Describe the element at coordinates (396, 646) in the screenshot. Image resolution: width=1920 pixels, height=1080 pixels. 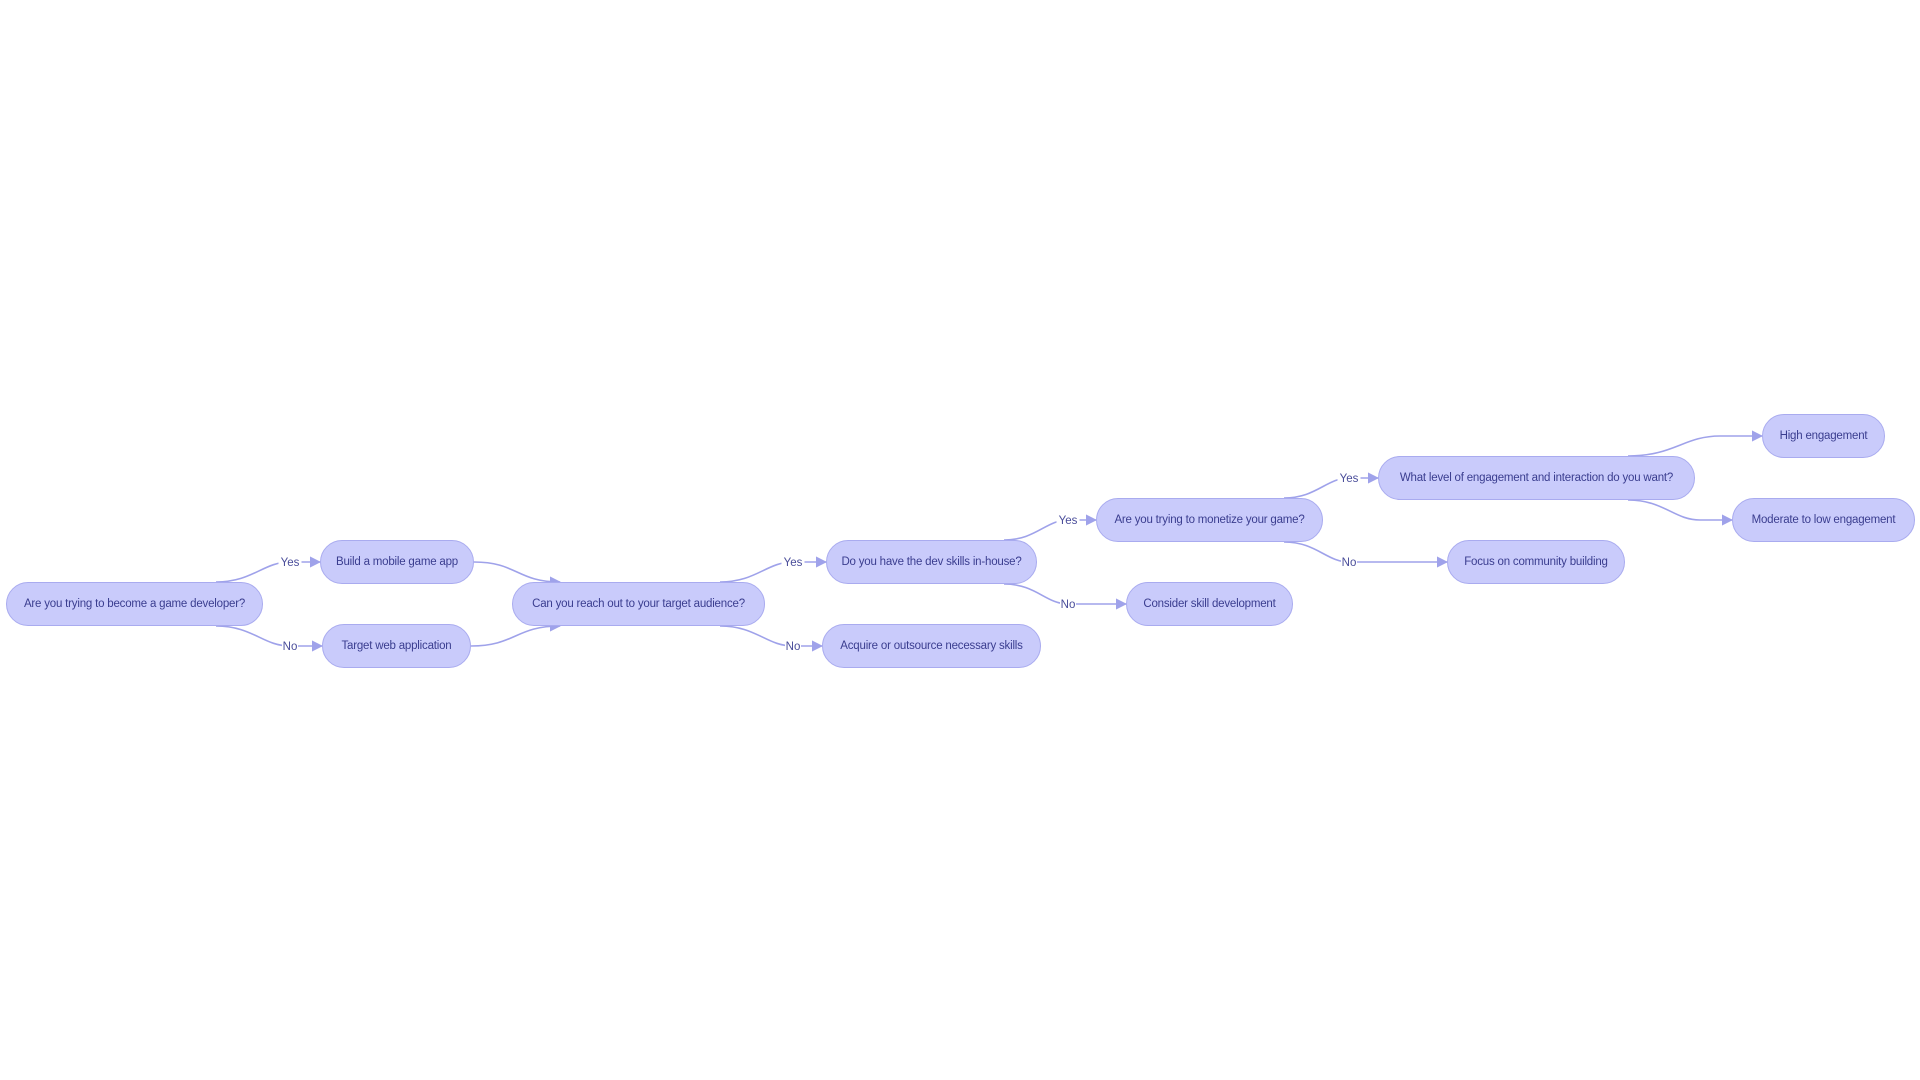
I see `node-target-web-application: Target web application` at that location.